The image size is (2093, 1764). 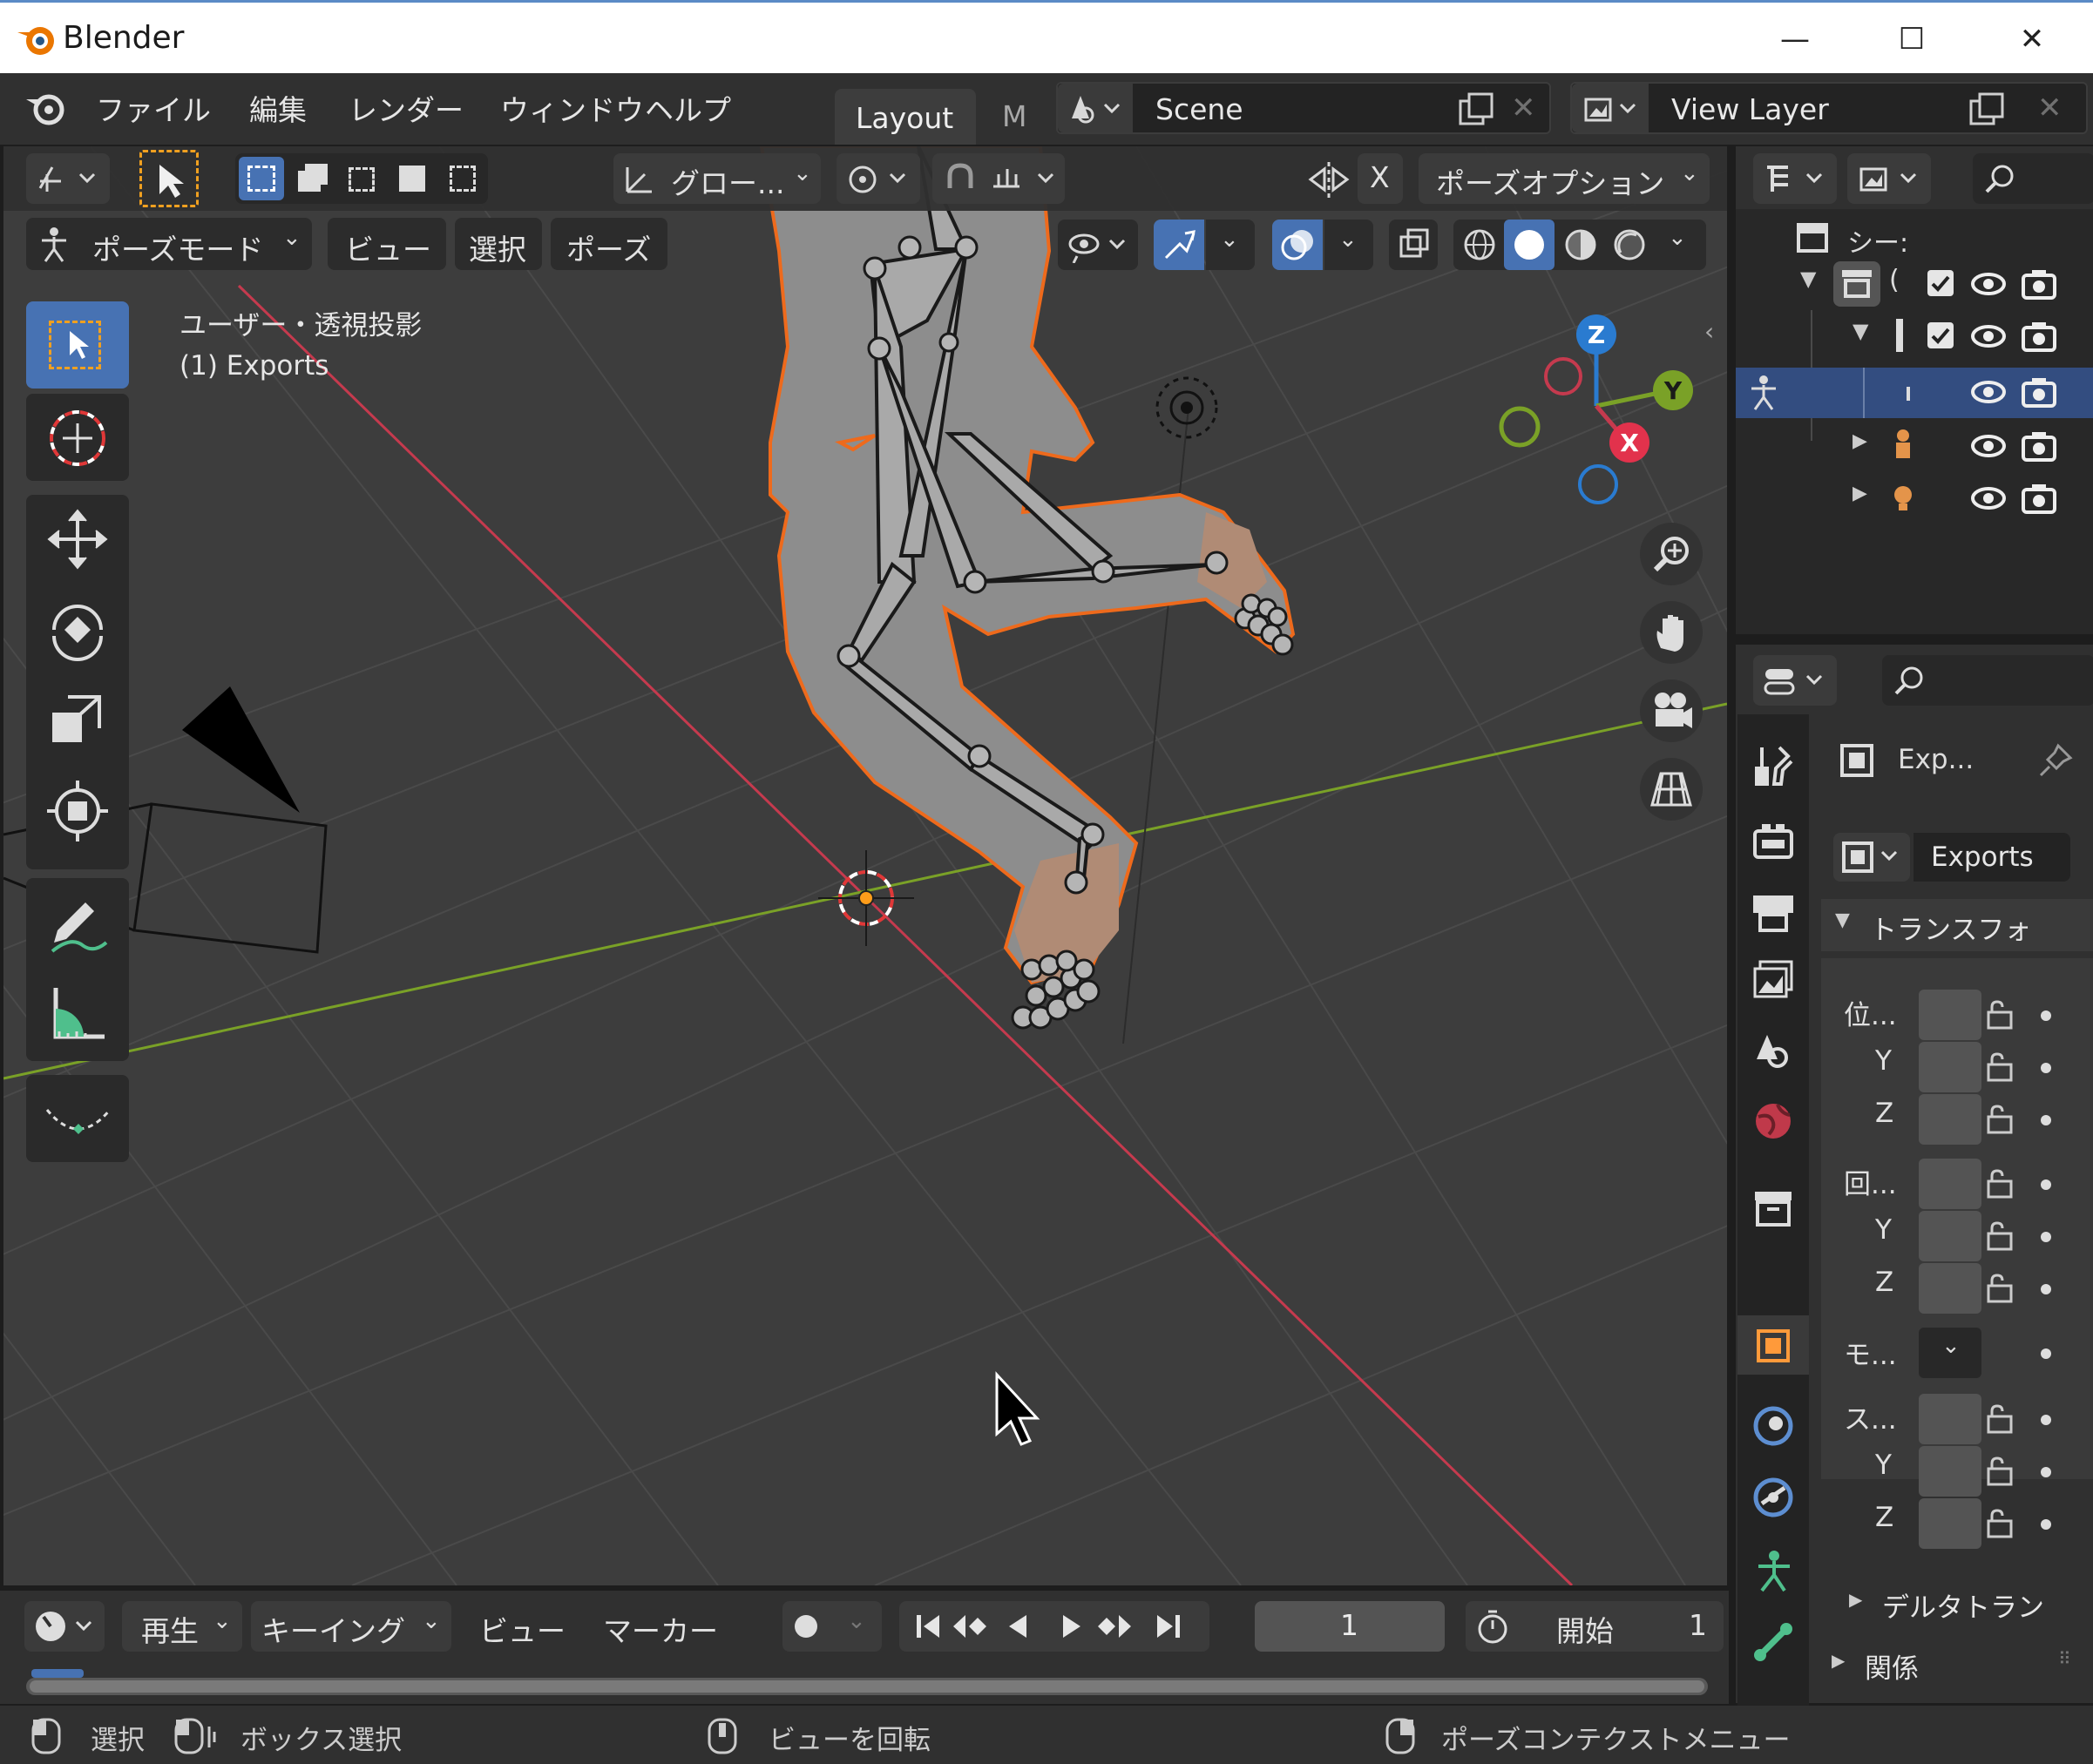 I want to click on bone-tab-icon, so click(x=1773, y=1644).